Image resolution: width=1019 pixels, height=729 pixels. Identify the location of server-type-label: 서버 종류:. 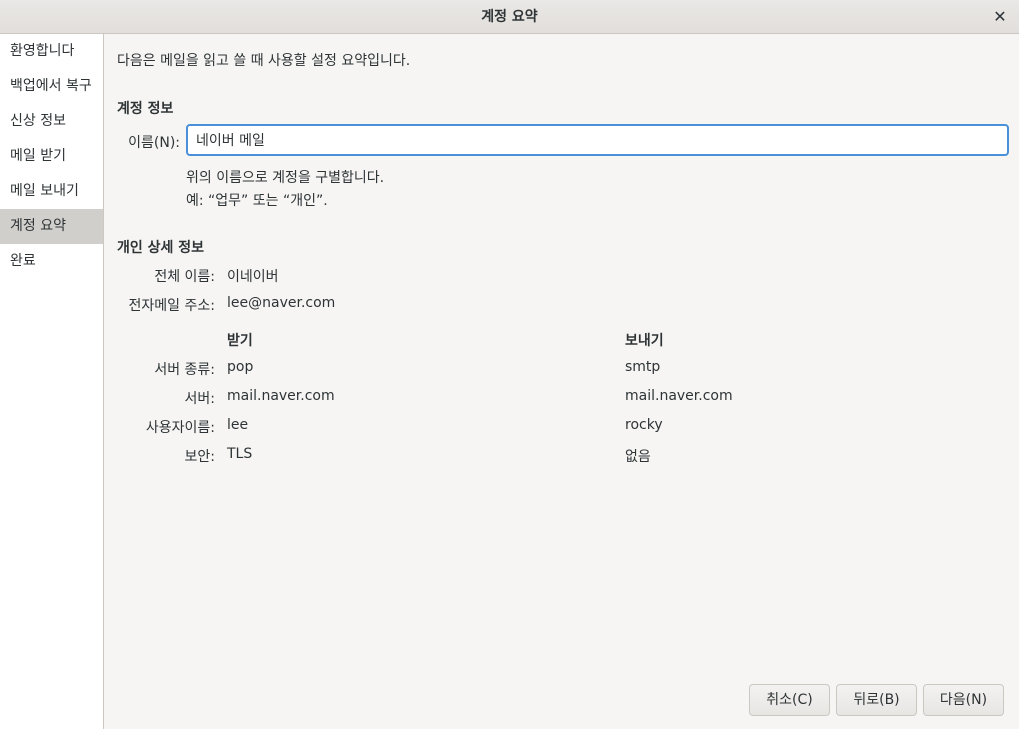
(184, 370).